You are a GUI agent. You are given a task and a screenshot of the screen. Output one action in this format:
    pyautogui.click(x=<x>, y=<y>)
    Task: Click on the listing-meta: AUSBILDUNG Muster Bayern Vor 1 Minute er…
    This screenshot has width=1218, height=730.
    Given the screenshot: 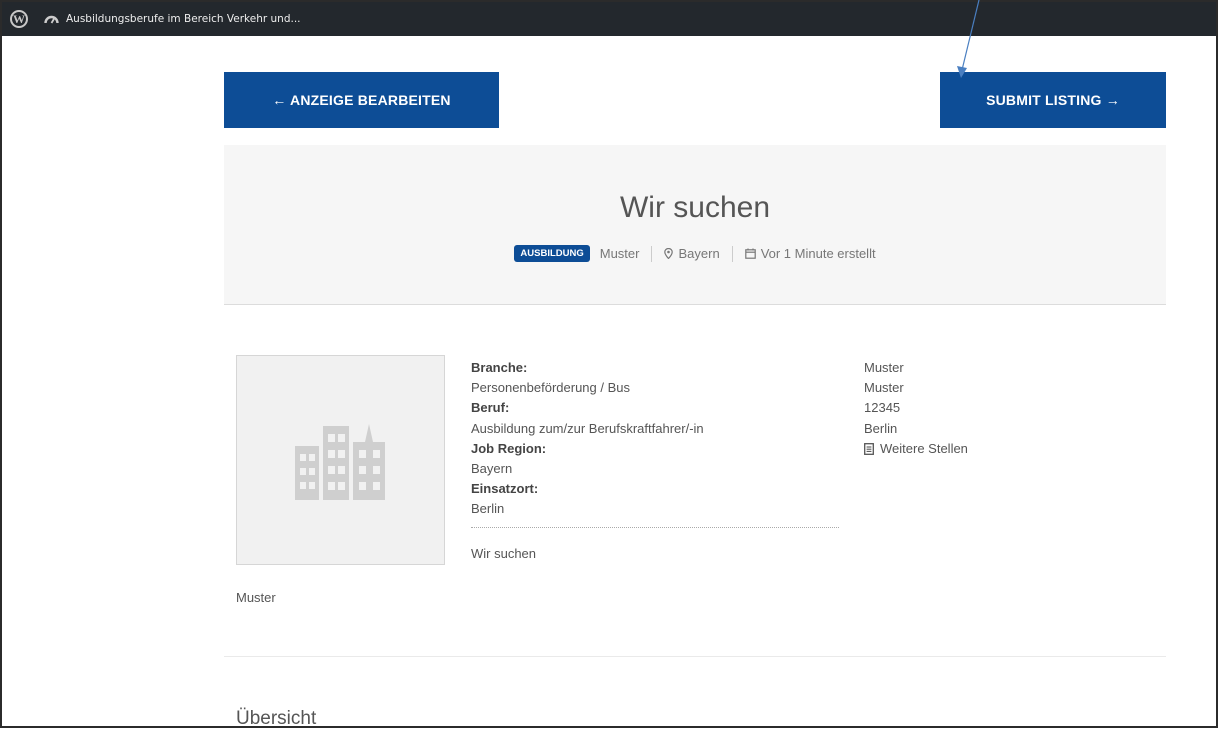 What is the action you would take?
    pyautogui.click(x=695, y=253)
    